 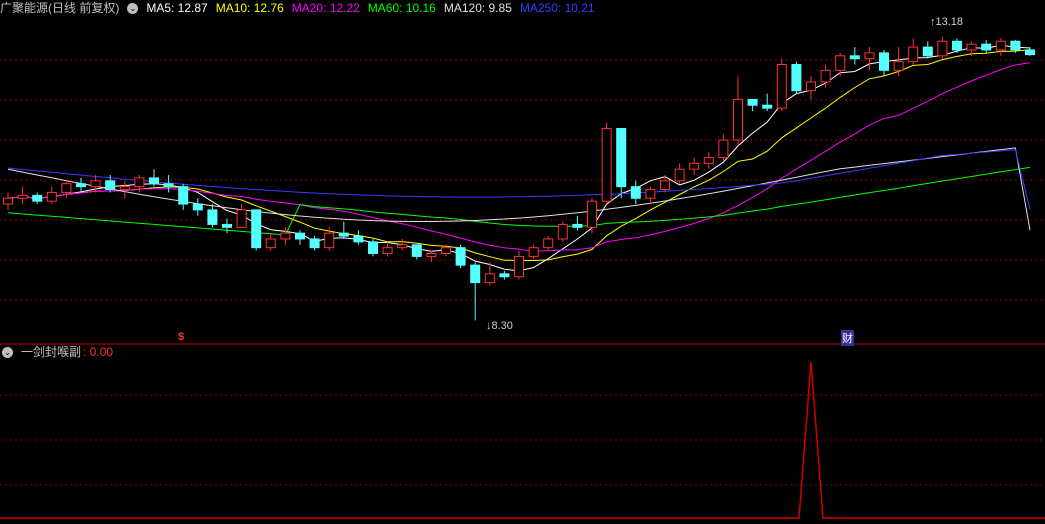 I want to click on ma20-label: MA20: 12.22, so click(x=325, y=8).